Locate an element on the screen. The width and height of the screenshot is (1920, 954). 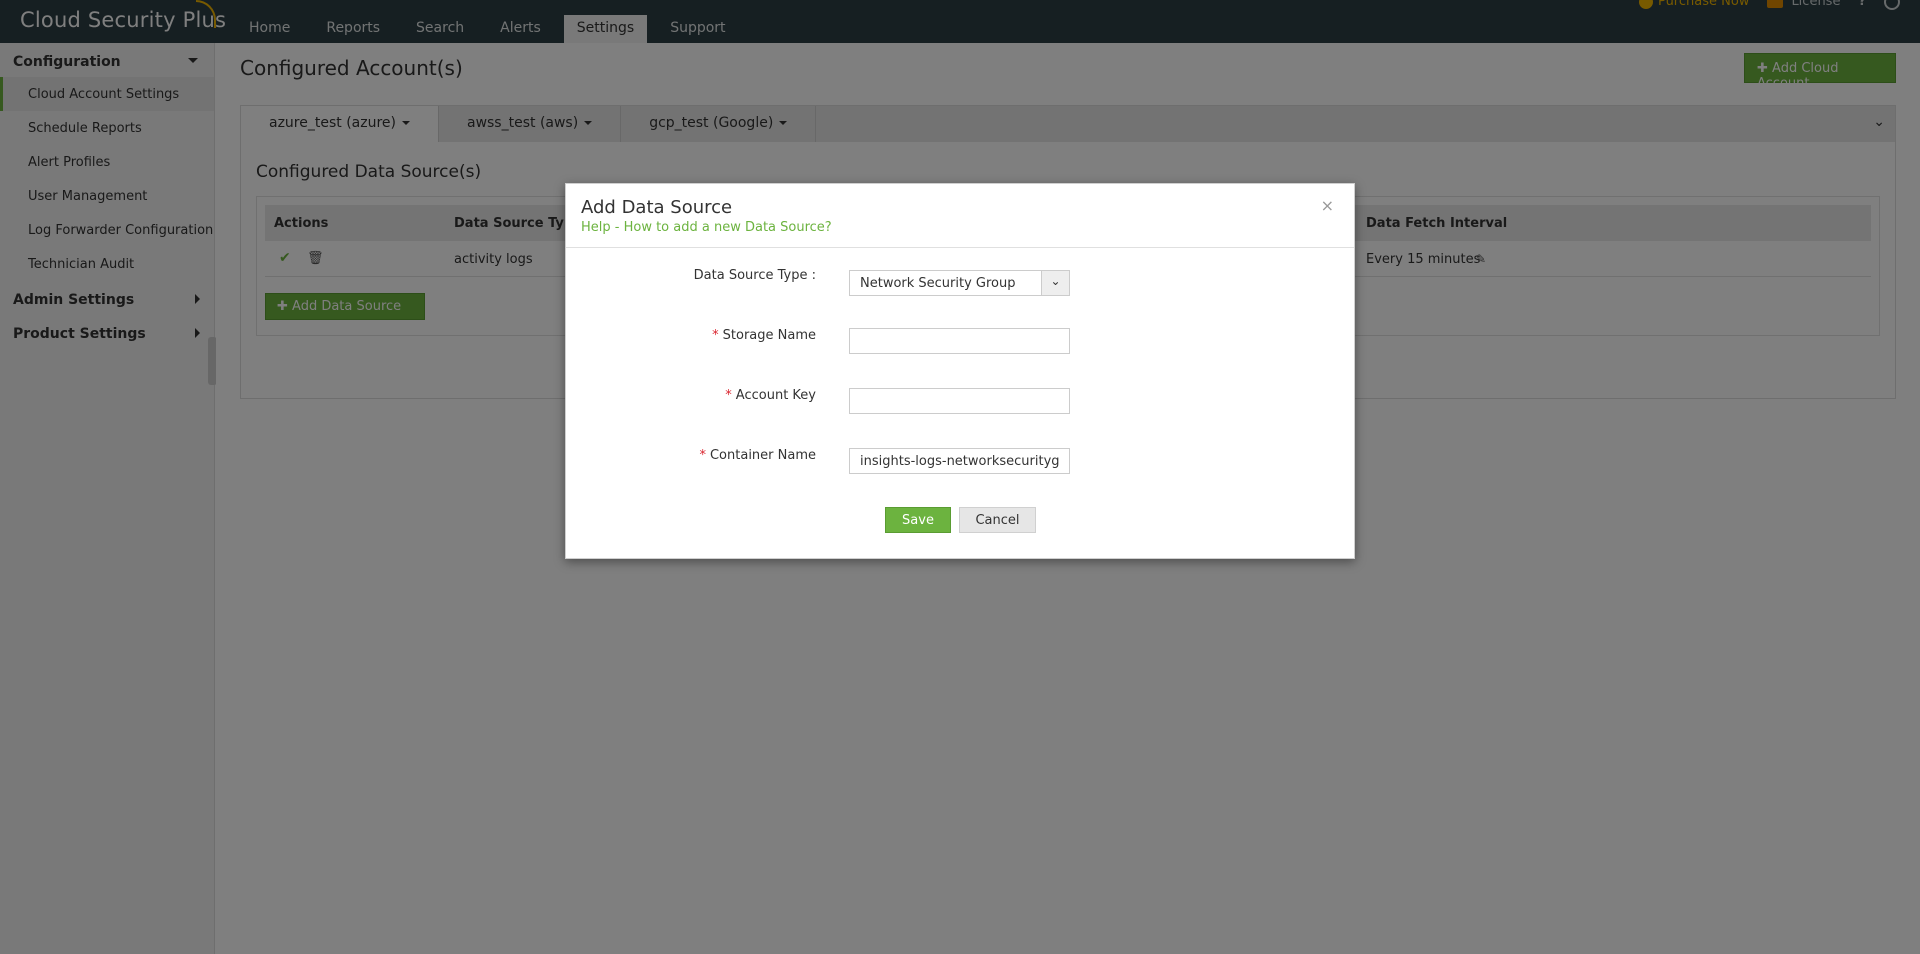
data-source-type-label: Data Source Type : is located at coordinates (754, 275).